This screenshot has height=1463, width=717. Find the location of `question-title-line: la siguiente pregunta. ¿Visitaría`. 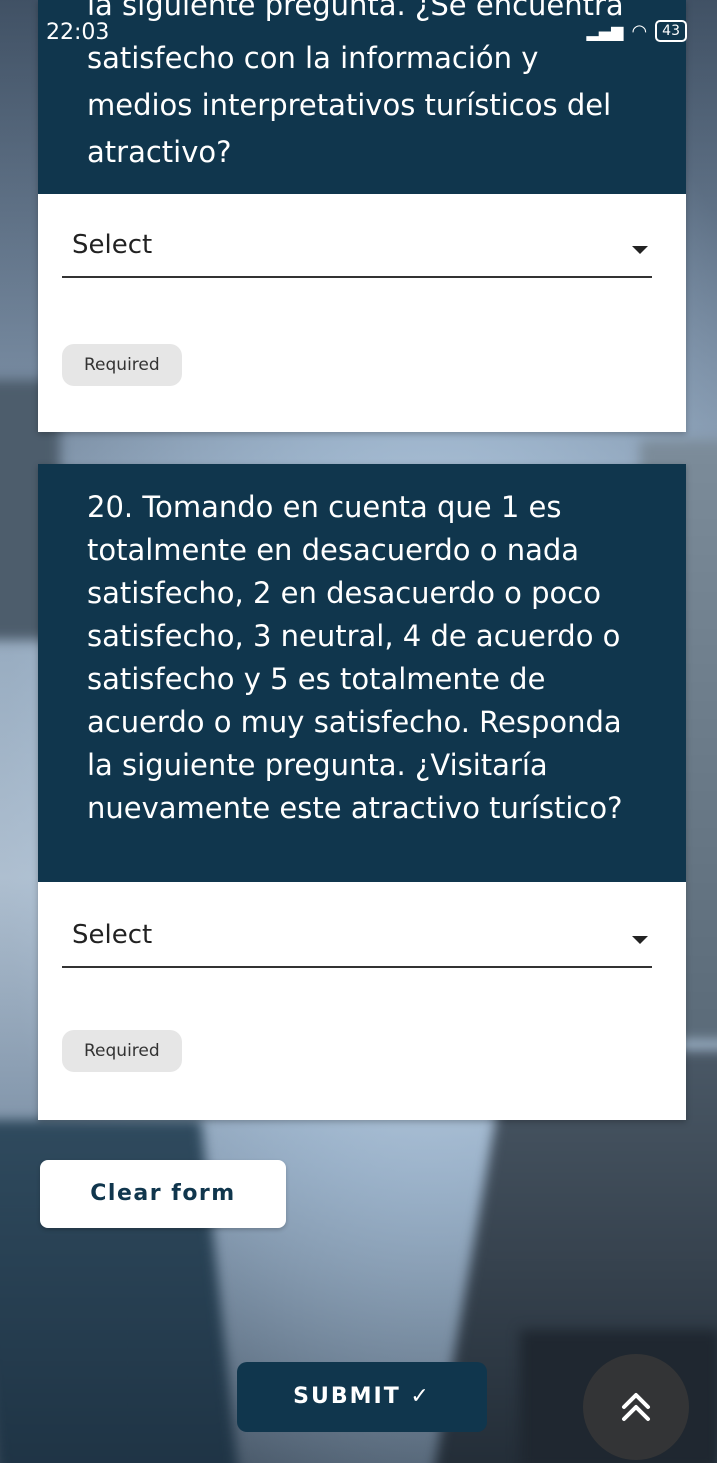

question-title-line: la siguiente pregunta. ¿Visitaría is located at coordinates (317, 765).